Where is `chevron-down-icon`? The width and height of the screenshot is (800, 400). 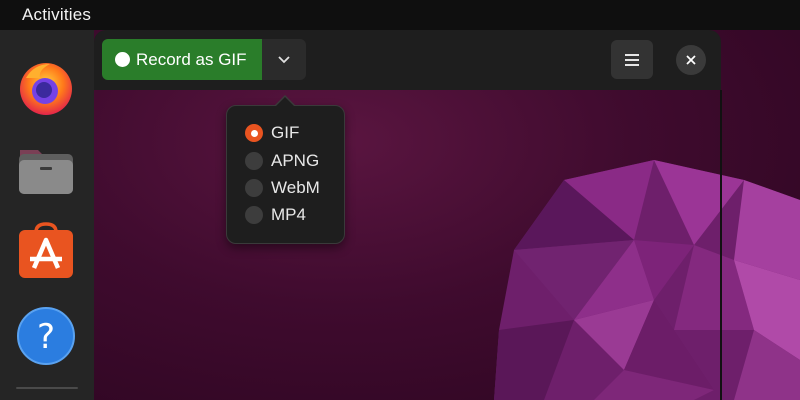
chevron-down-icon is located at coordinates (284, 59).